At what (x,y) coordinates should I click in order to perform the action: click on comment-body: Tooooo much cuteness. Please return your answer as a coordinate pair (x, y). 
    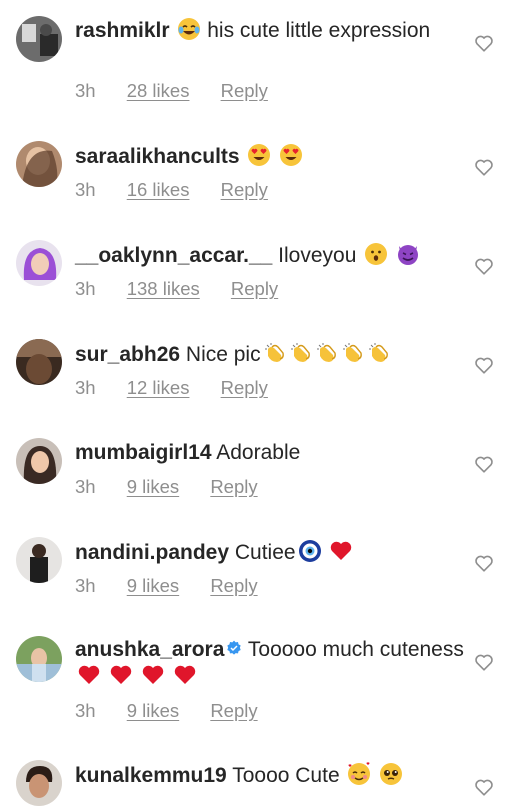
    Looking at the image, I should click on (355, 649).